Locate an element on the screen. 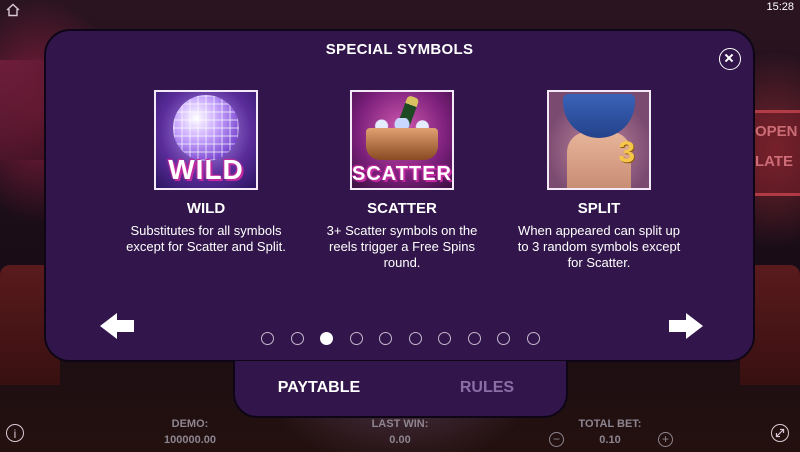 The width and height of the screenshot is (800, 452). expand-icon is located at coordinates (780, 433).